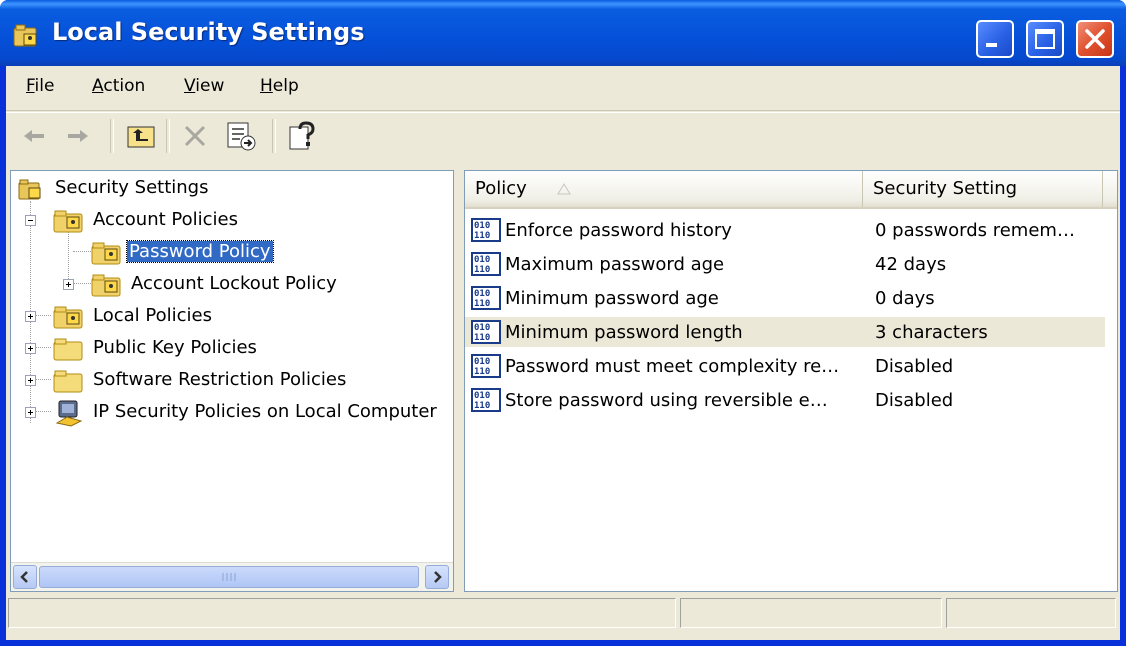 This screenshot has height=646, width=1126. I want to click on grip-icon, so click(229, 577).